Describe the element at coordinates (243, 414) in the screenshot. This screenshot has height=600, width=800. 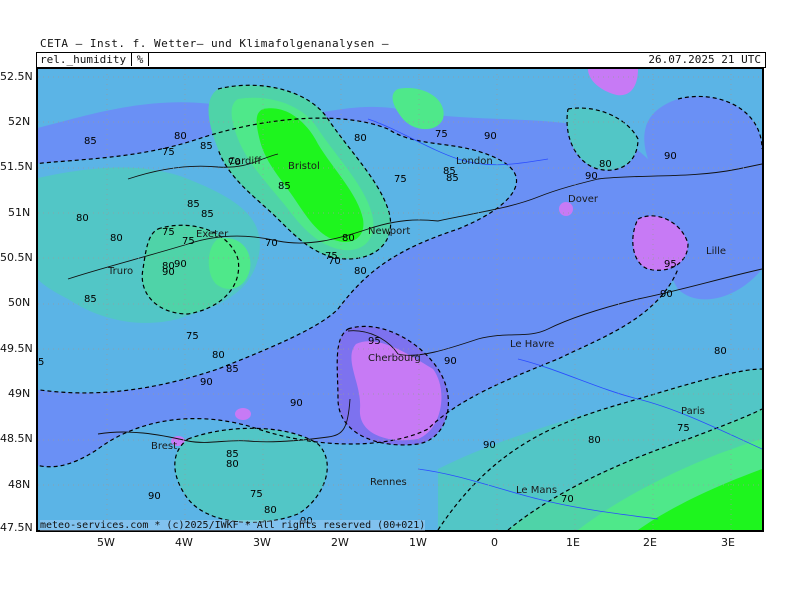
I see `humidity-spot-brittany` at that location.